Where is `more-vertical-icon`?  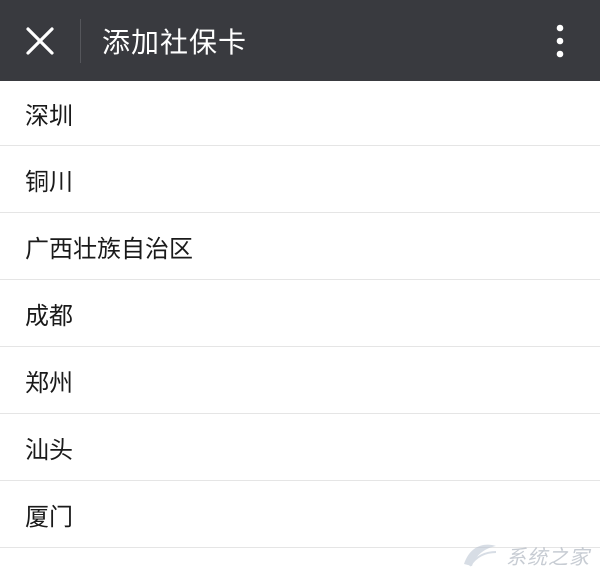 more-vertical-icon is located at coordinates (560, 41).